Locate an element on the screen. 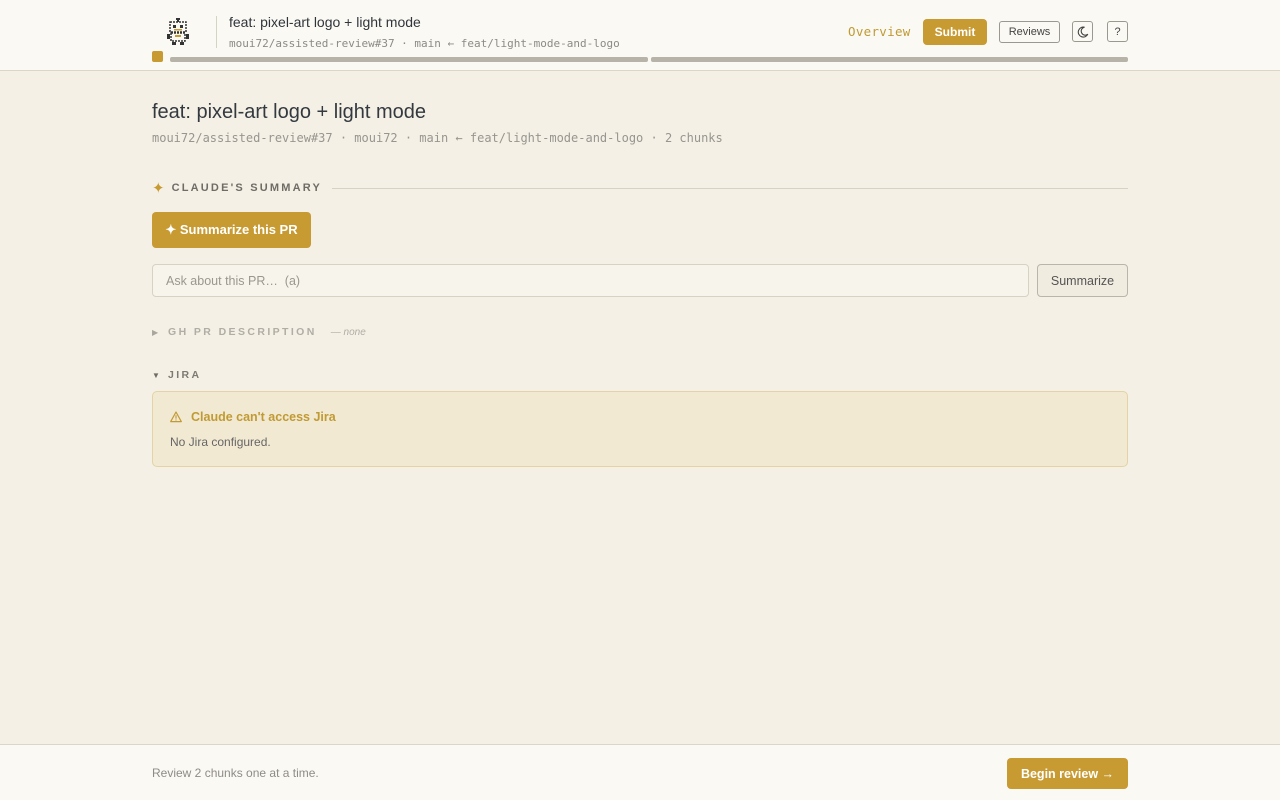  warning-icon is located at coordinates (176, 417).